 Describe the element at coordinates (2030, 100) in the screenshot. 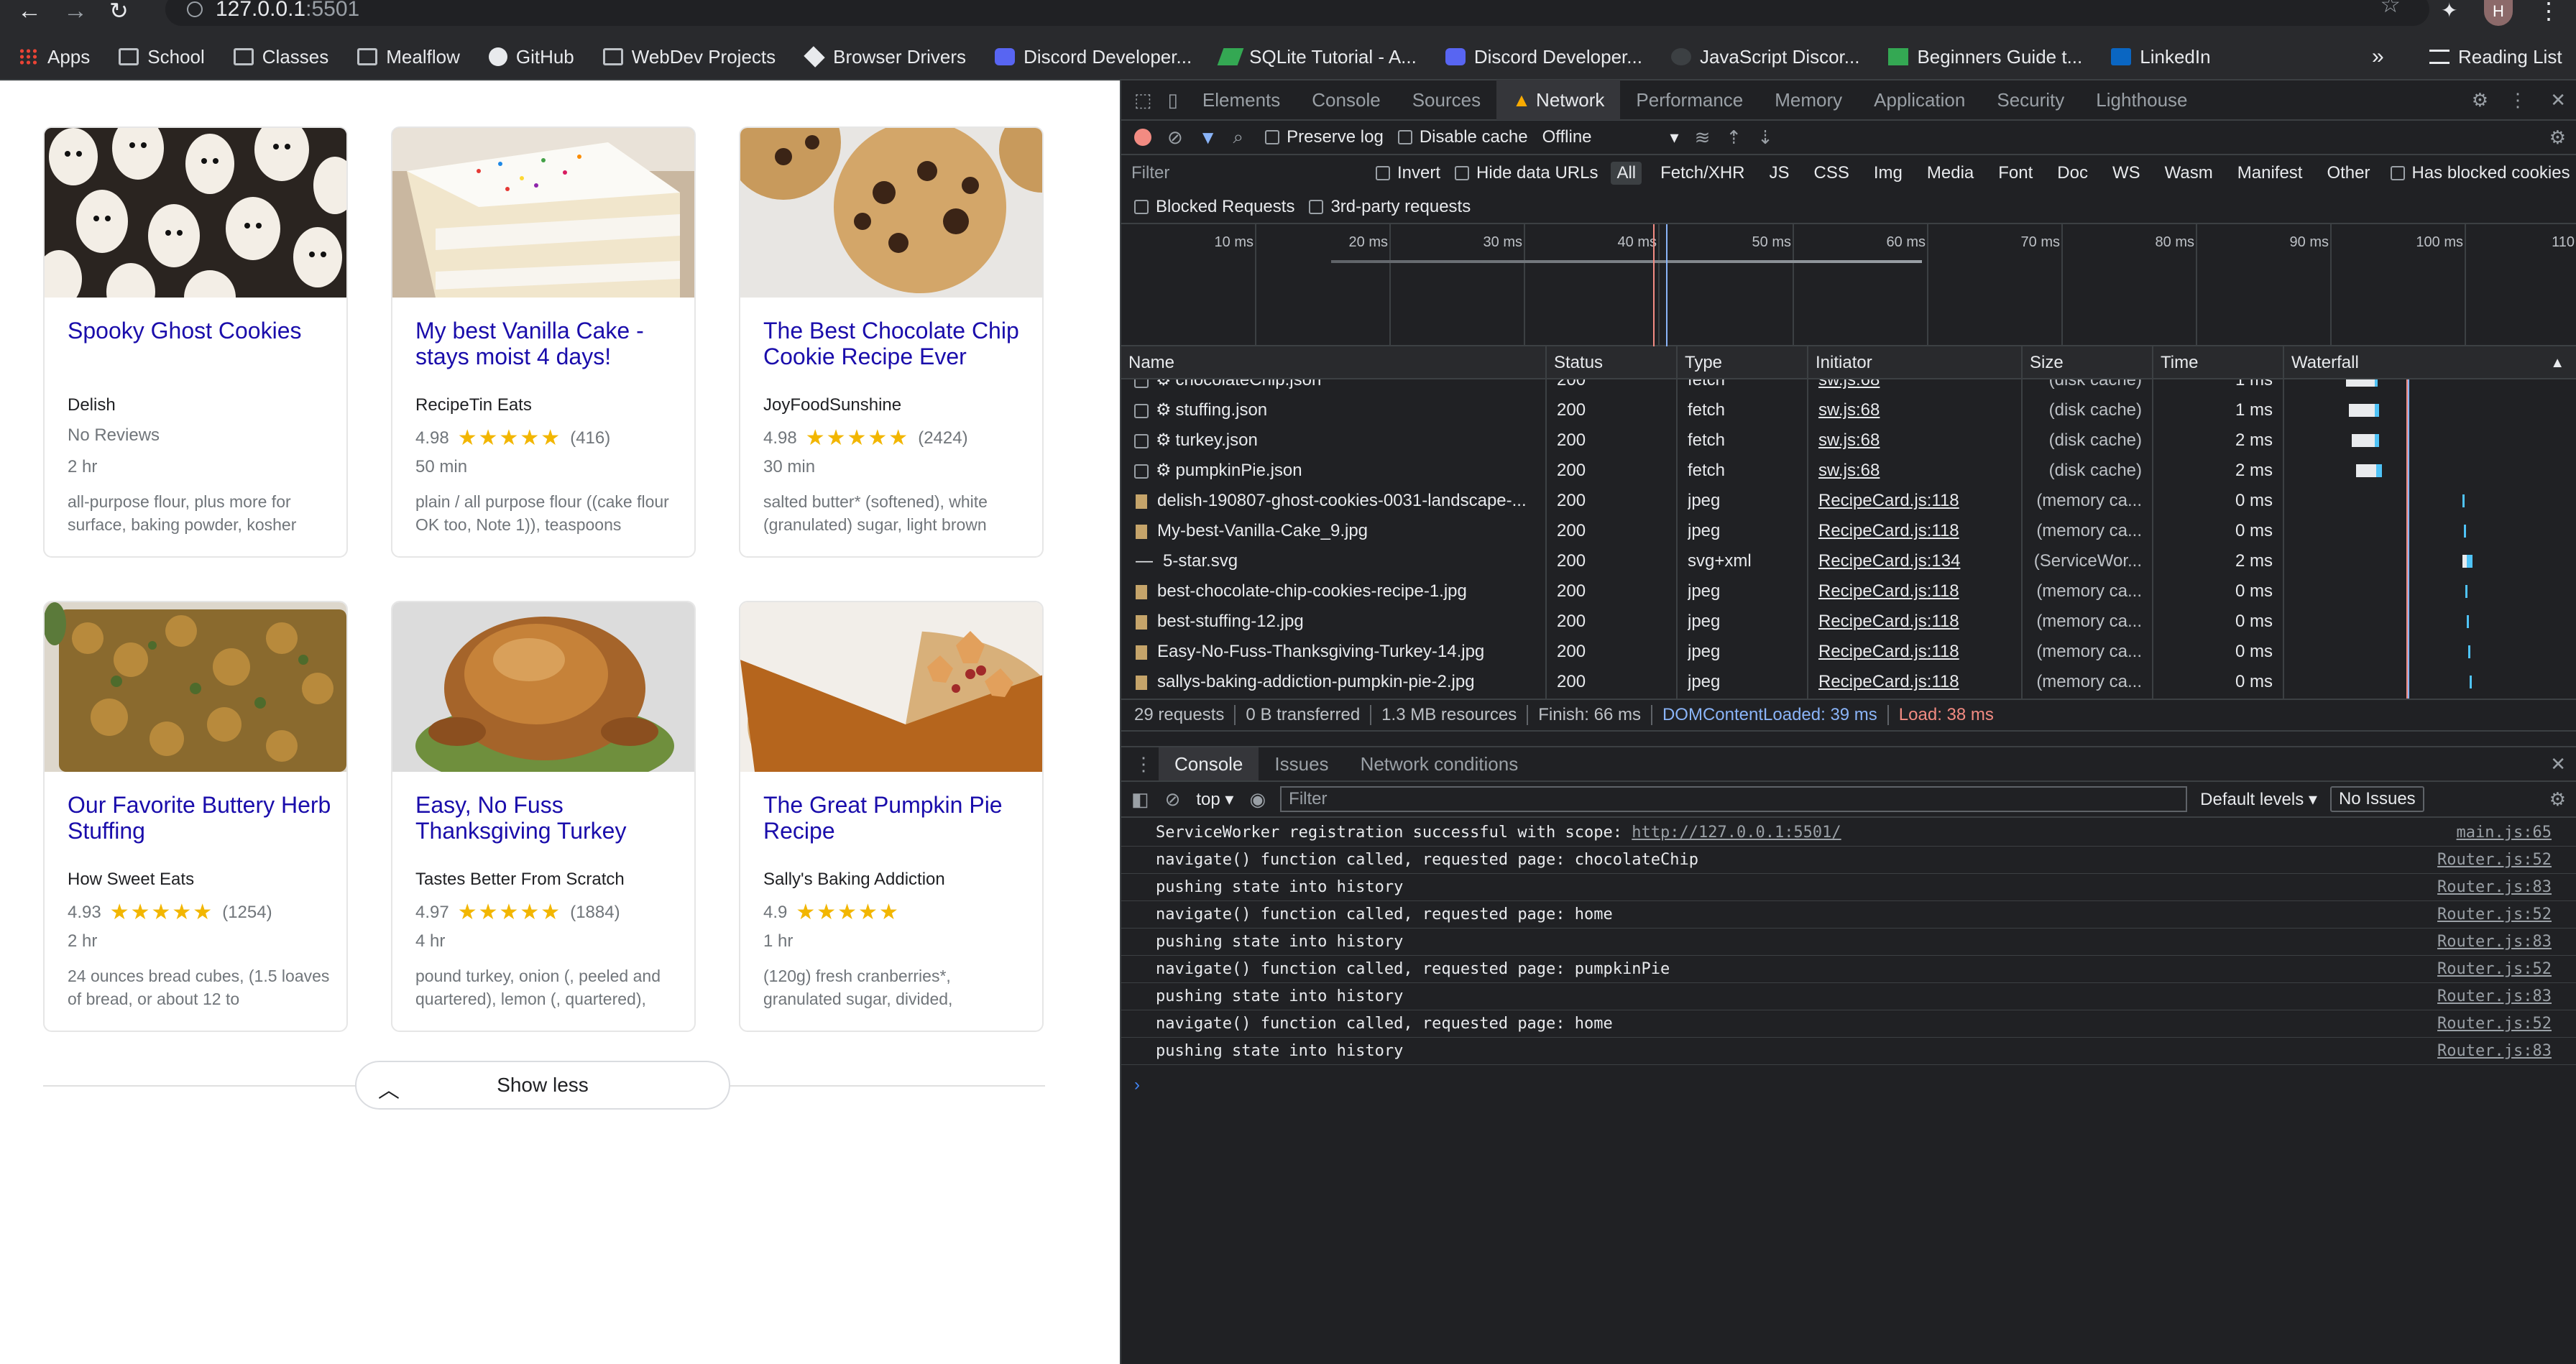

I see `tab-security: Security` at that location.